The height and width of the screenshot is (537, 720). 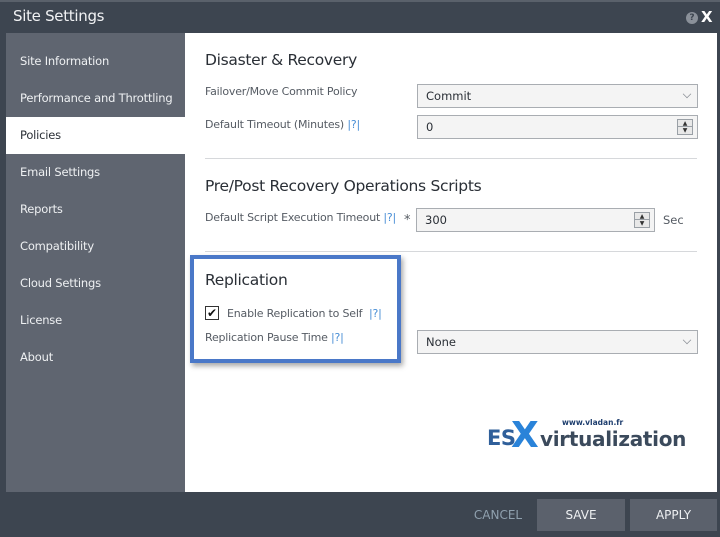 I want to click on exec-timeout-unit: Sec, so click(x=673, y=220).